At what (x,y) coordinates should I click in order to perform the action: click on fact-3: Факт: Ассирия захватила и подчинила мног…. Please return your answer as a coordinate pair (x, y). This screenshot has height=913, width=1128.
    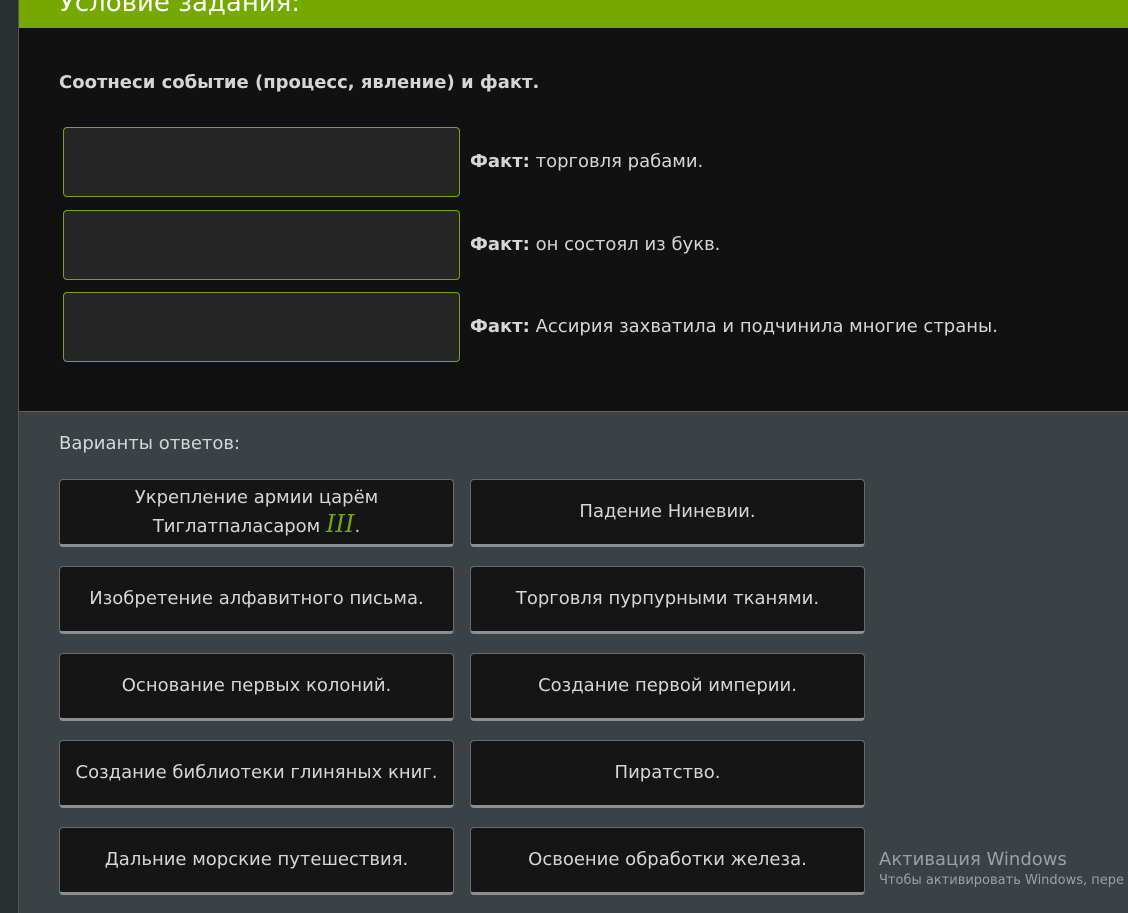
    Looking at the image, I should click on (734, 327).